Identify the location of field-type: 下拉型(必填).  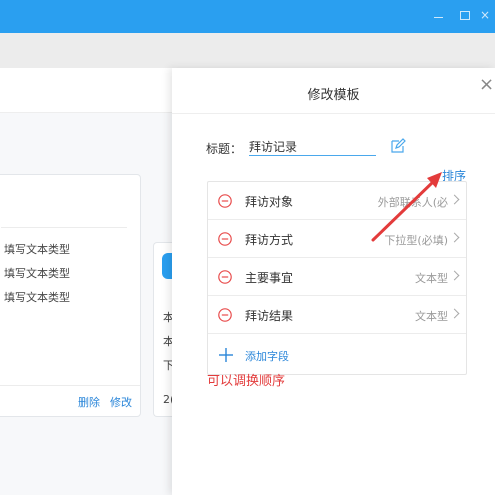
(416, 240).